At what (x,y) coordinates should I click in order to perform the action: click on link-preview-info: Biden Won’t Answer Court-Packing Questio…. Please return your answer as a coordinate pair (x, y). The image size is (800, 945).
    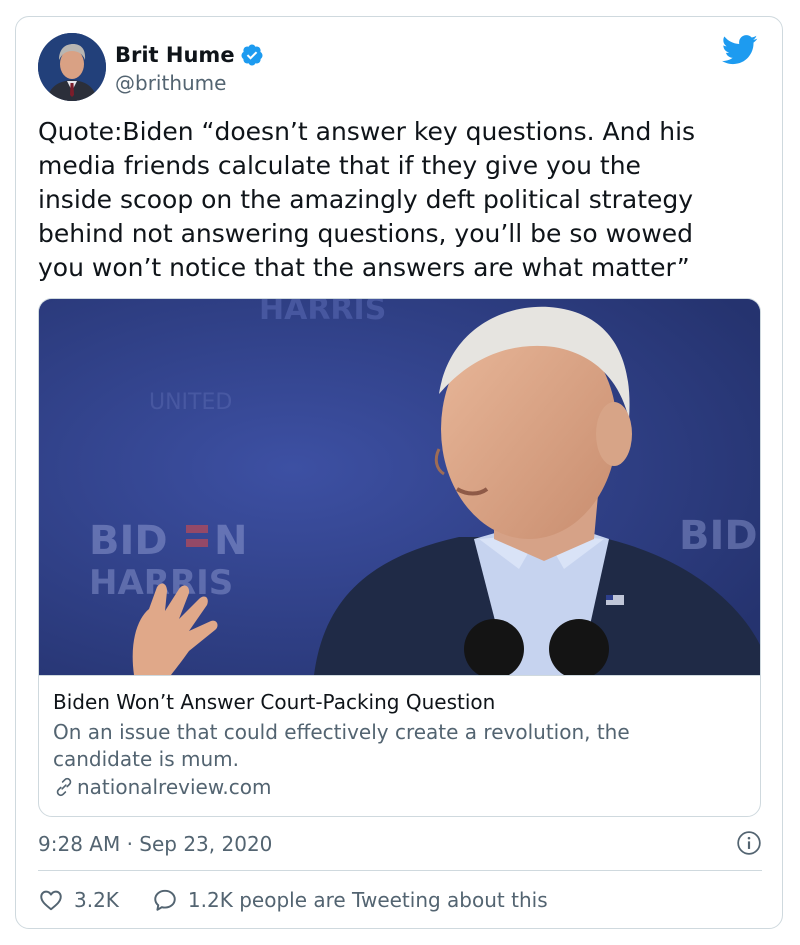
    Looking at the image, I should click on (399, 745).